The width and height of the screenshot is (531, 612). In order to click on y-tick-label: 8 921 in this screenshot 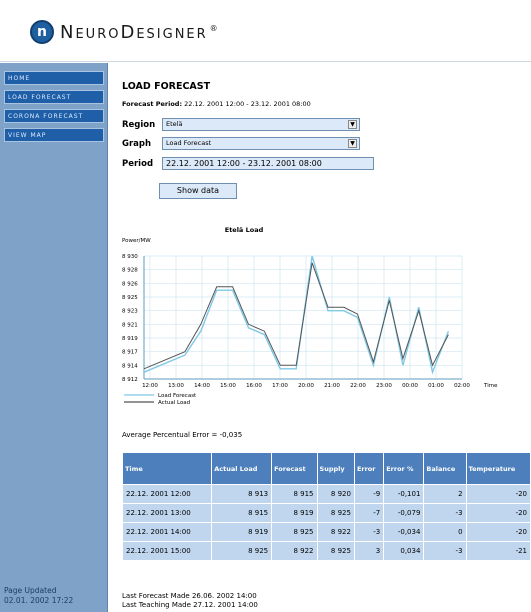, I will do `click(130, 325)`.